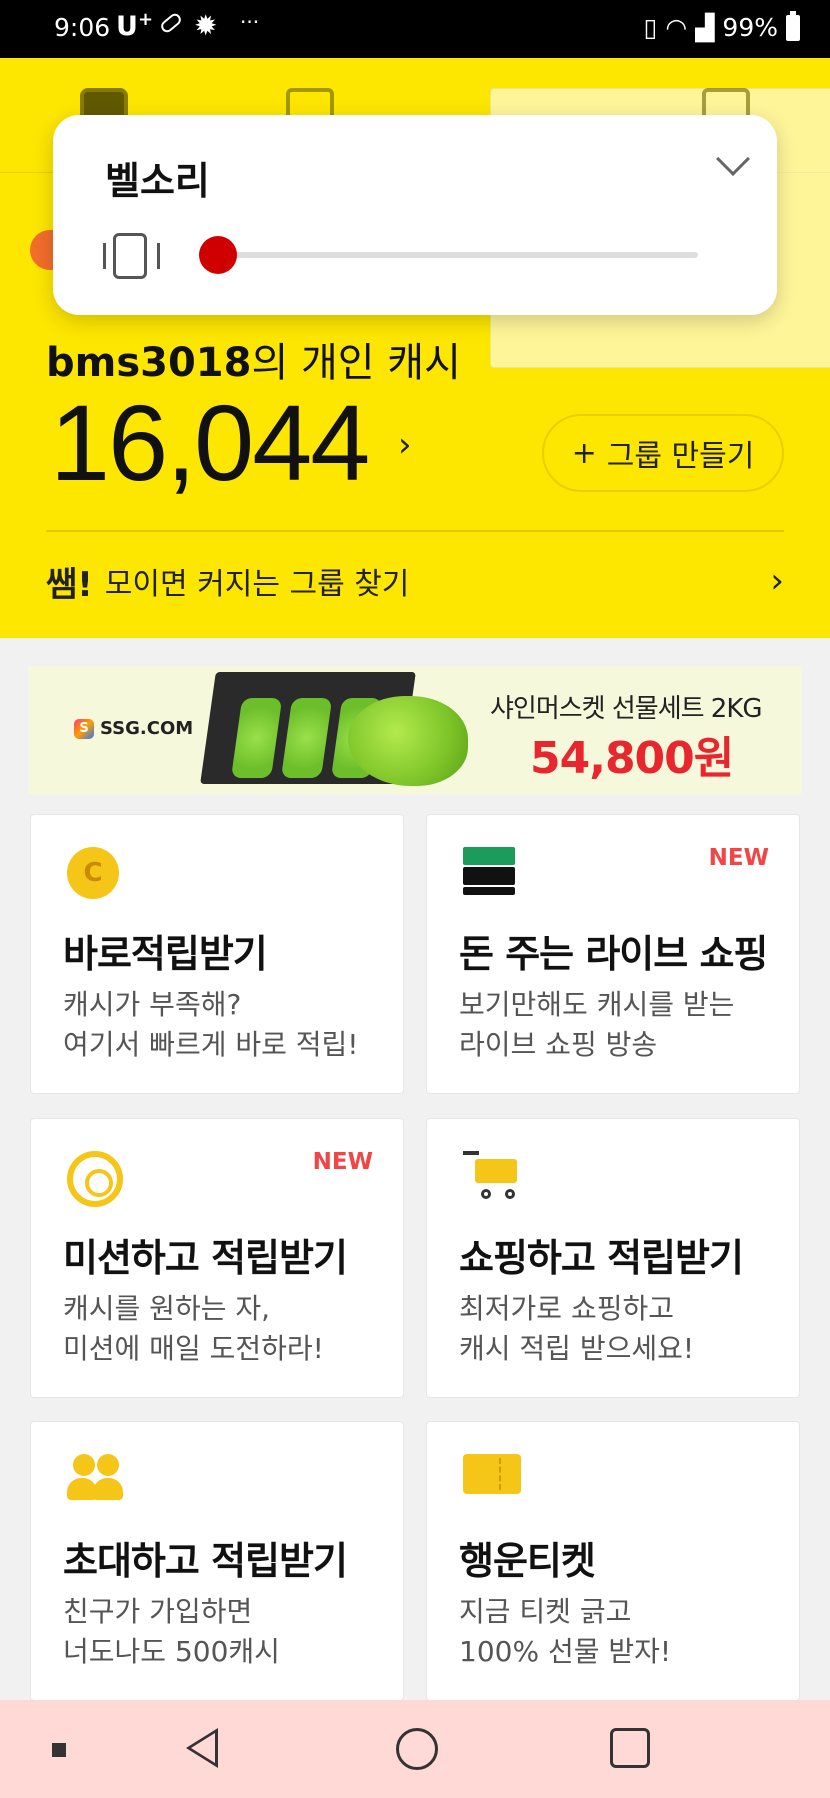 This screenshot has height=1798, width=830. Describe the element at coordinates (130, 256) in the screenshot. I see `vibrate-icon` at that location.